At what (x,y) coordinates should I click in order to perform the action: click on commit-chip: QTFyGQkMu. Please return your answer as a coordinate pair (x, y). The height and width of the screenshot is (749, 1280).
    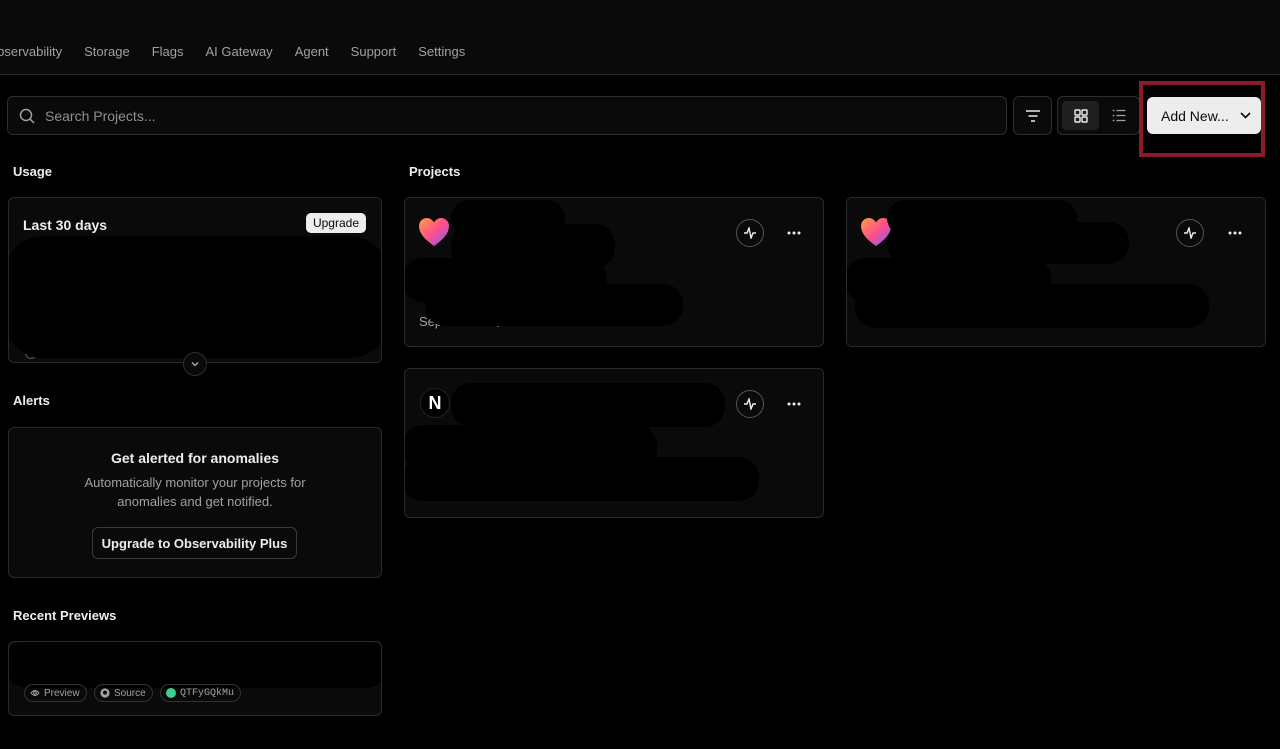
    Looking at the image, I should click on (201, 693).